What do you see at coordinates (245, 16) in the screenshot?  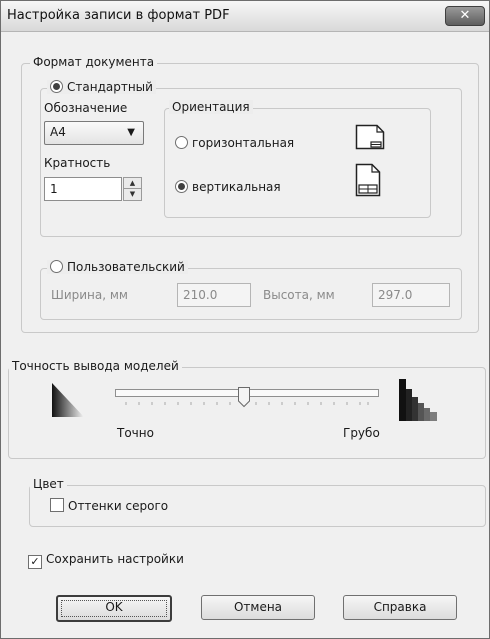 I see `title-bar: Настройка записи в формат PDF ✕` at bounding box center [245, 16].